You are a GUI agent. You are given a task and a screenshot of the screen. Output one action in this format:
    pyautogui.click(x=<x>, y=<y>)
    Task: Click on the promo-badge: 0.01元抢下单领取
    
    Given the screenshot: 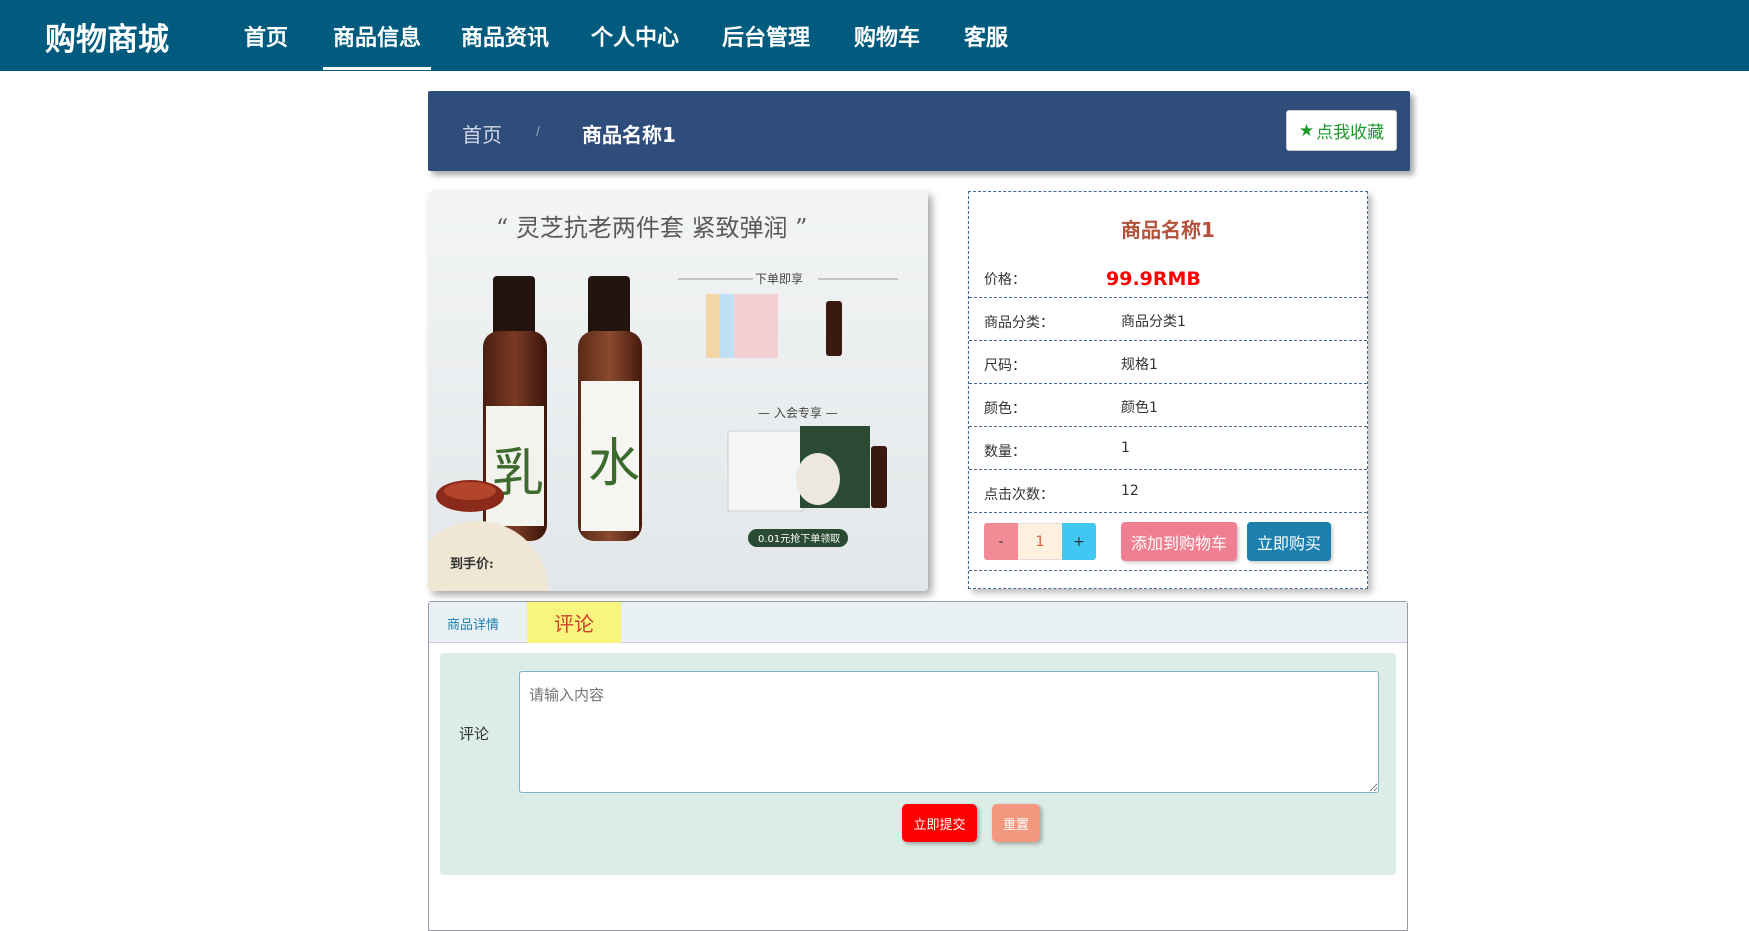 What is the action you would take?
    pyautogui.click(x=799, y=538)
    